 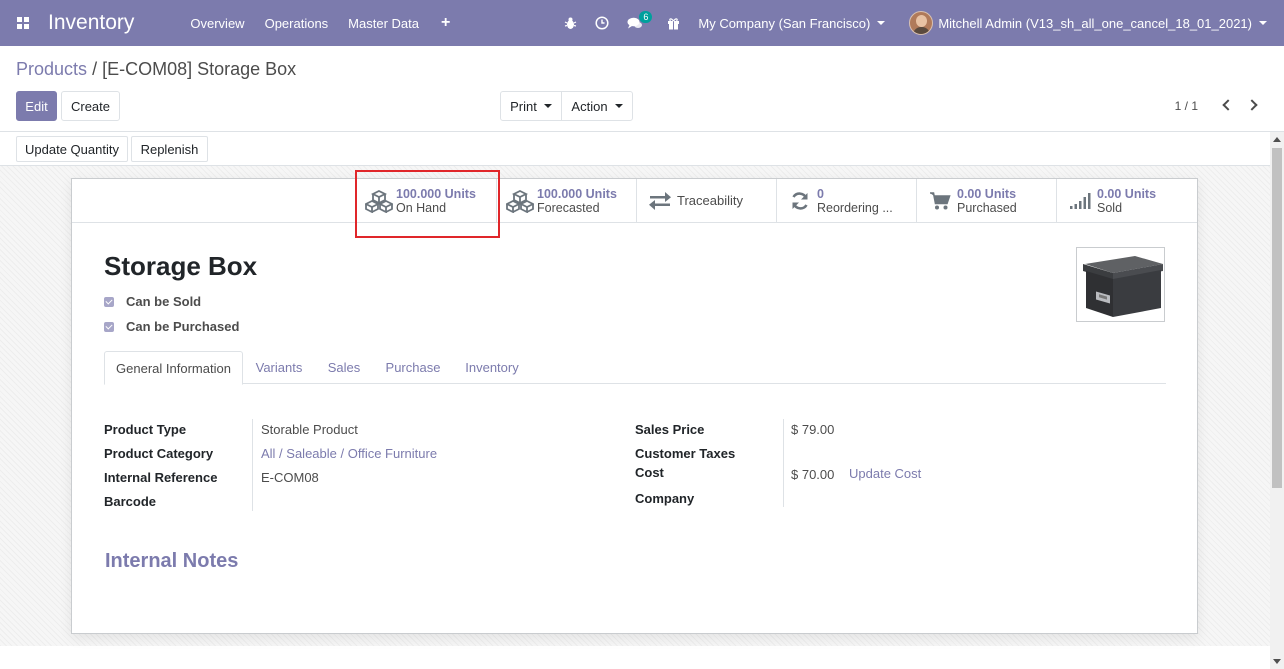 I want to click on create-button: Create, so click(x=90, y=106).